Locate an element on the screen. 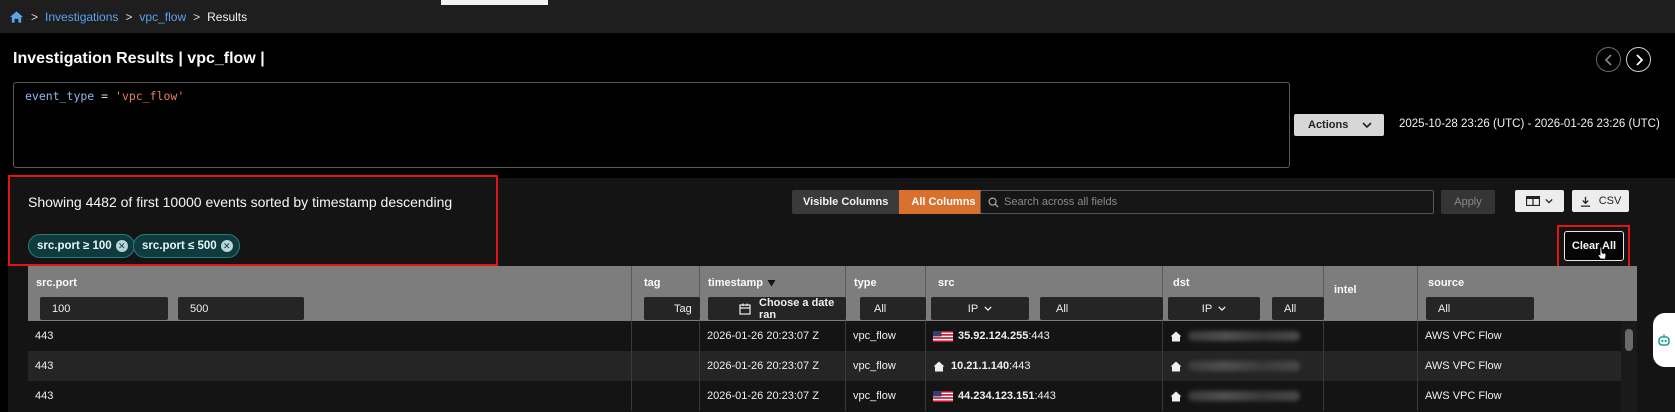 This screenshot has height=412, width=1675. csv-download-button: CSV is located at coordinates (1600, 201).